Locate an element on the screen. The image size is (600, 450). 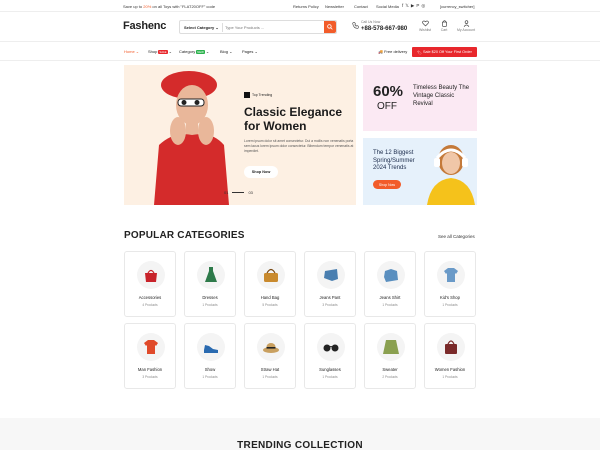
phone-number: +88-578-667-980 is located at coordinates (384, 29).